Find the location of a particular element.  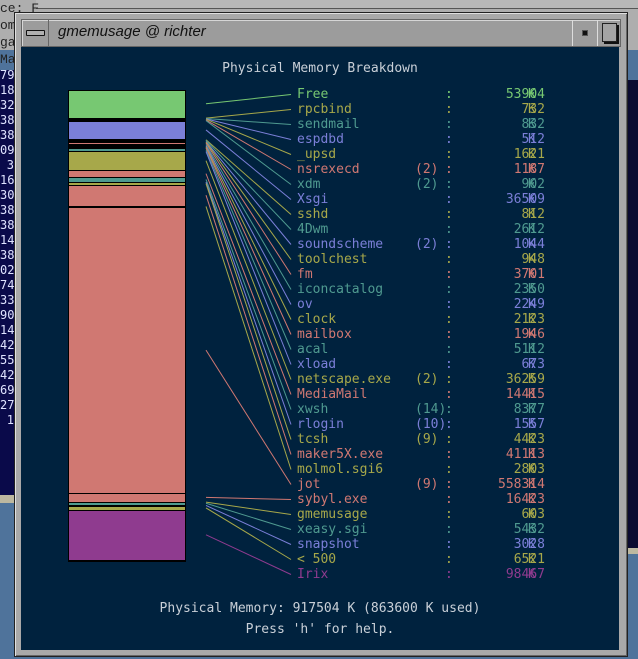

process-row: toolchest:948 K is located at coordinates (447, 259).